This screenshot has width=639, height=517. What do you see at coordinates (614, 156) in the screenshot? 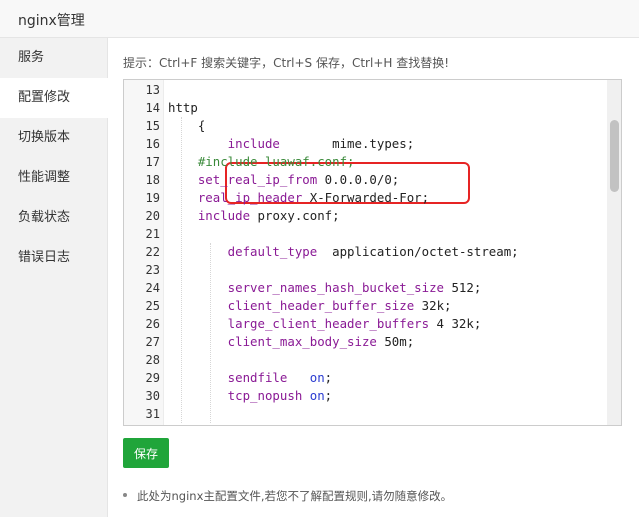
I see `scrollbar-thumb` at bounding box center [614, 156].